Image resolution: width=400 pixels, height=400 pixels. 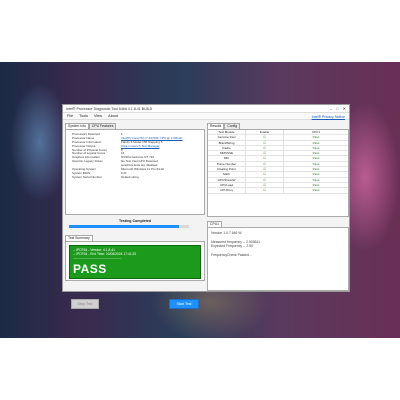 I want to click on menu-view: View, so click(x=98, y=116).